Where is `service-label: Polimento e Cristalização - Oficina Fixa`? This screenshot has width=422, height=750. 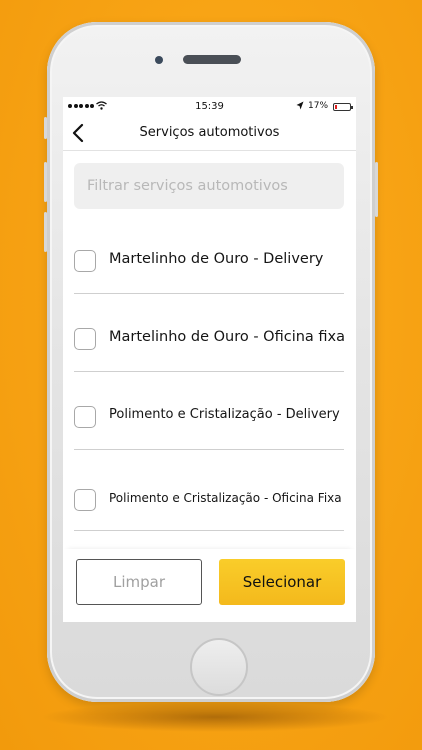
service-label: Polimento e Cristalização - Oficina Fixa is located at coordinates (225, 498).